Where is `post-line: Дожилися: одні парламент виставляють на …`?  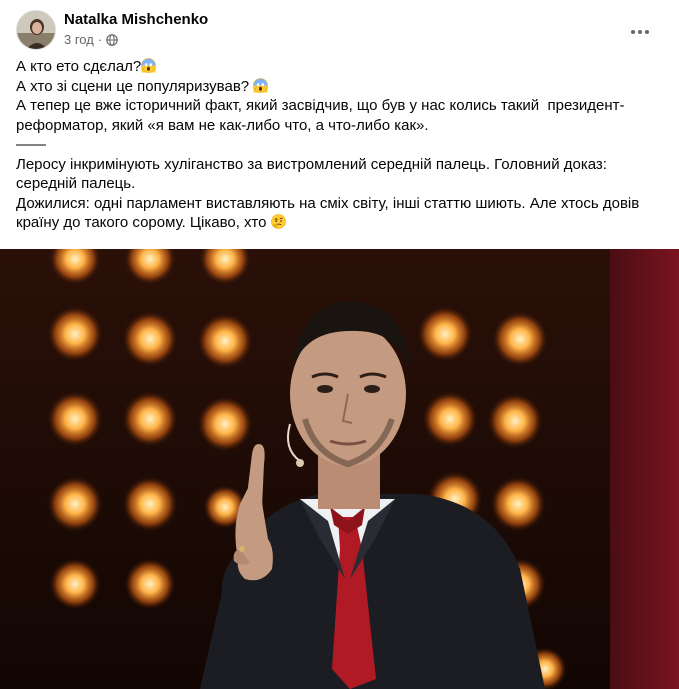 post-line: Дожилися: одні парламент виставляють на … is located at coordinates (330, 213).